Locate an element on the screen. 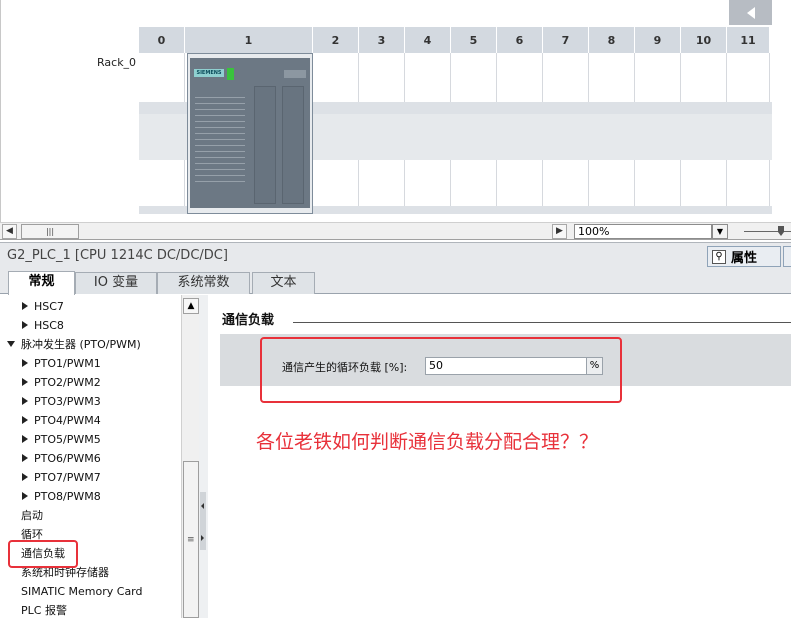 The height and width of the screenshot is (618, 791). expand-right-icon is located at coordinates (202, 538).